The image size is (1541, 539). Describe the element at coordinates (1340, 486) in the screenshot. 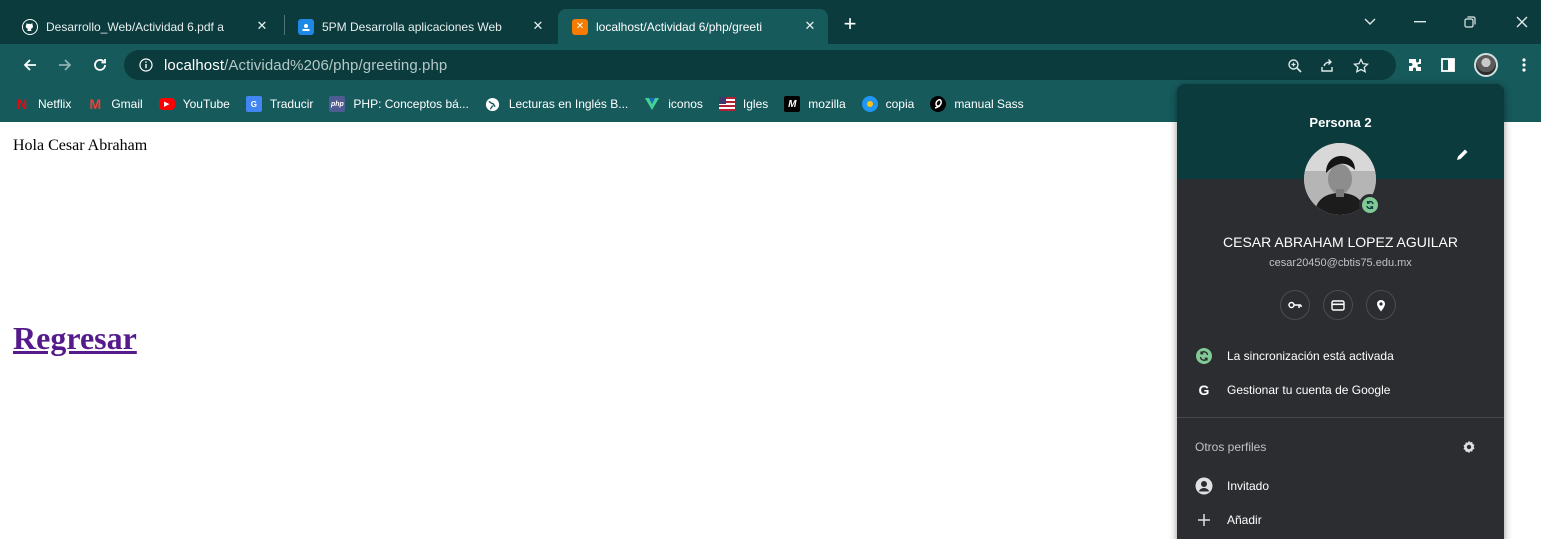

I see `guest-profile-row: Invitado` at that location.